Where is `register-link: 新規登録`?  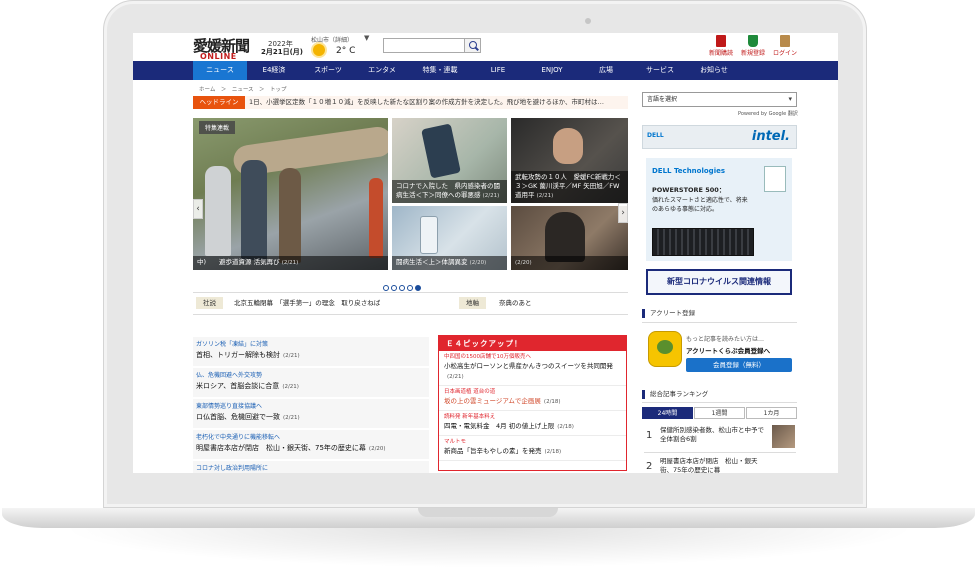
register-link: 新規登録 is located at coordinates (753, 46).